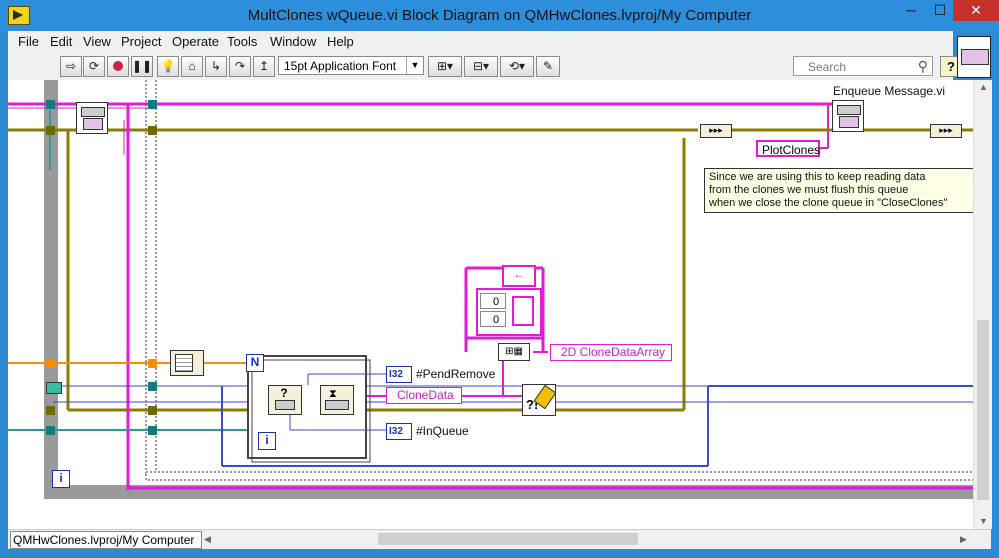  Describe the element at coordinates (827, 67) in the screenshot. I see `search-placeholder: Search` at that location.